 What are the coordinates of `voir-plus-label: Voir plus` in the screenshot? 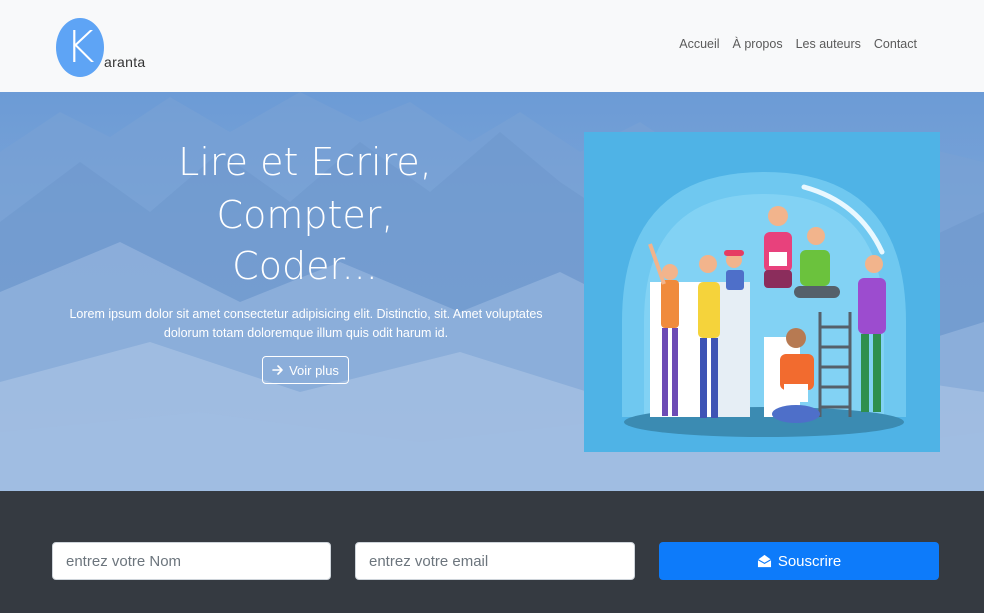 It's located at (314, 370).